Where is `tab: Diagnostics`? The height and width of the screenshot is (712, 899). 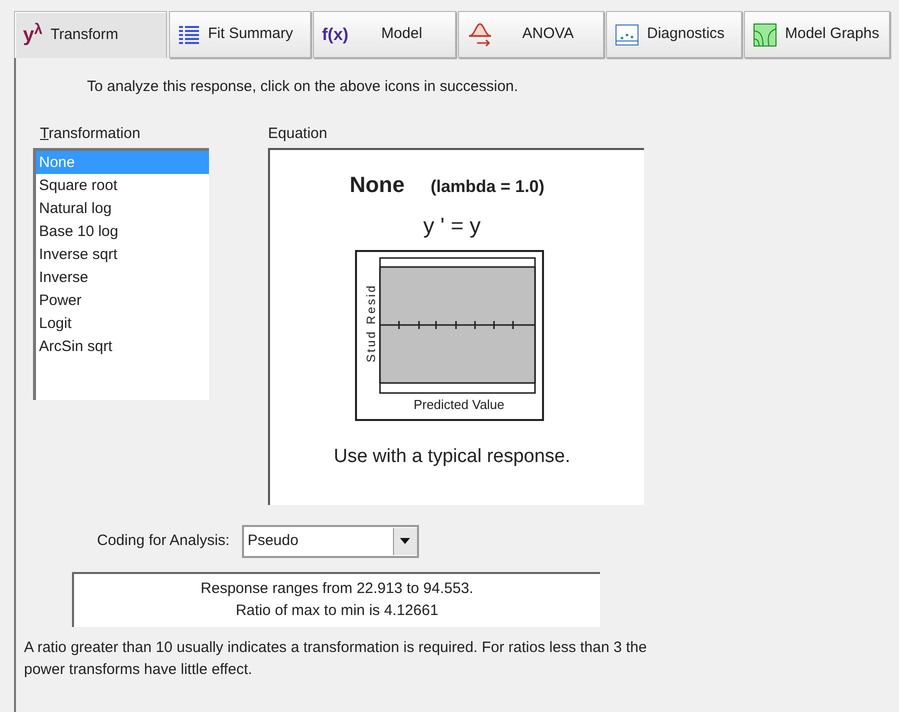 tab: Diagnostics is located at coordinates (674, 34).